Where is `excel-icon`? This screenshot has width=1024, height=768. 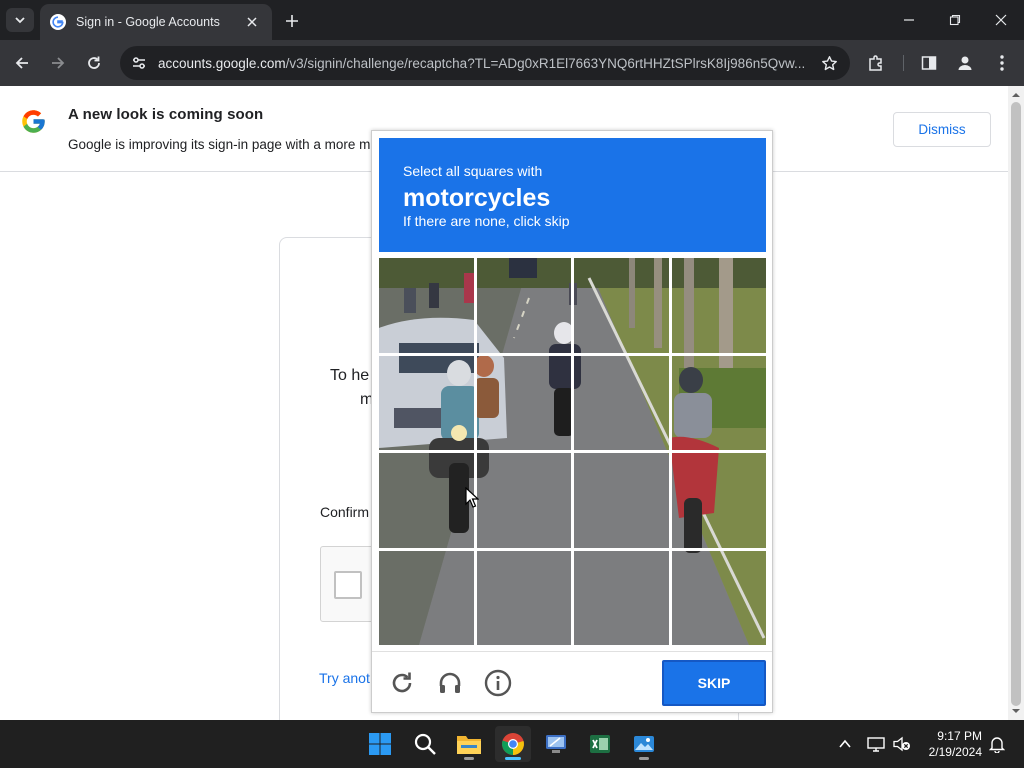
excel-icon is located at coordinates (600, 744).